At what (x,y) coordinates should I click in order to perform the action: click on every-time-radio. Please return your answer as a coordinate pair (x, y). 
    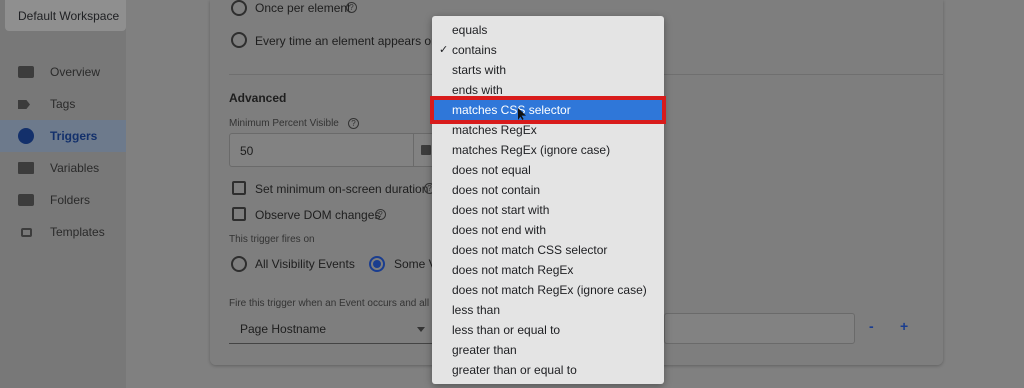
    Looking at the image, I should click on (239, 40).